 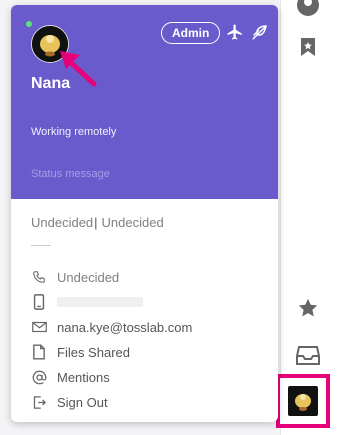 I want to click on mobile-icon, so click(x=39, y=302).